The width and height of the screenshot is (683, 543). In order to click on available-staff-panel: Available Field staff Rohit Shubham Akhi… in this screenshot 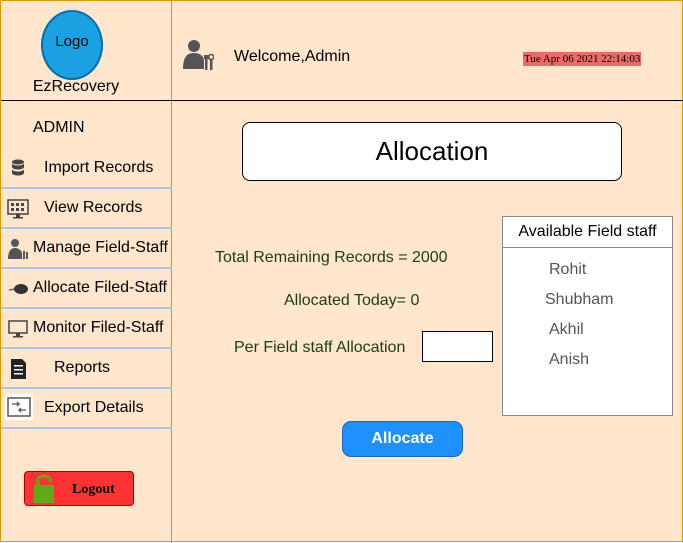, I will do `click(587, 316)`.